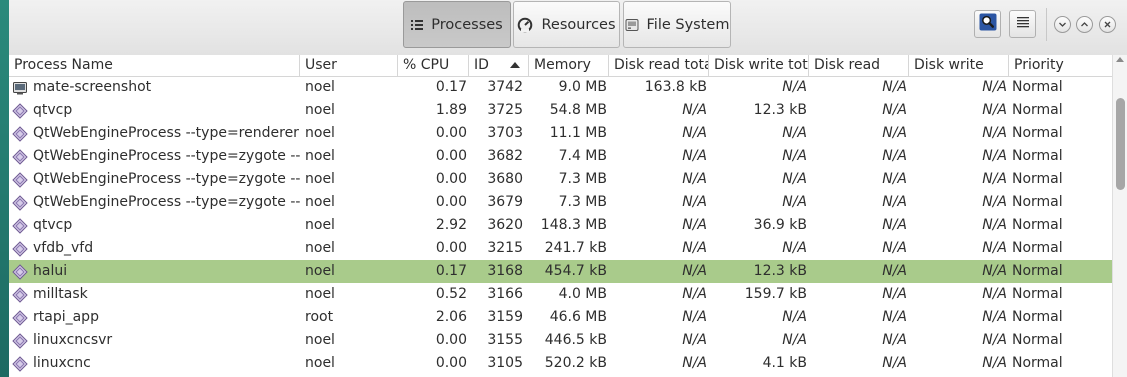 Image resolution: width=1127 pixels, height=377 pixels. Describe the element at coordinates (632, 25) in the screenshot. I see `drive-icon` at that location.